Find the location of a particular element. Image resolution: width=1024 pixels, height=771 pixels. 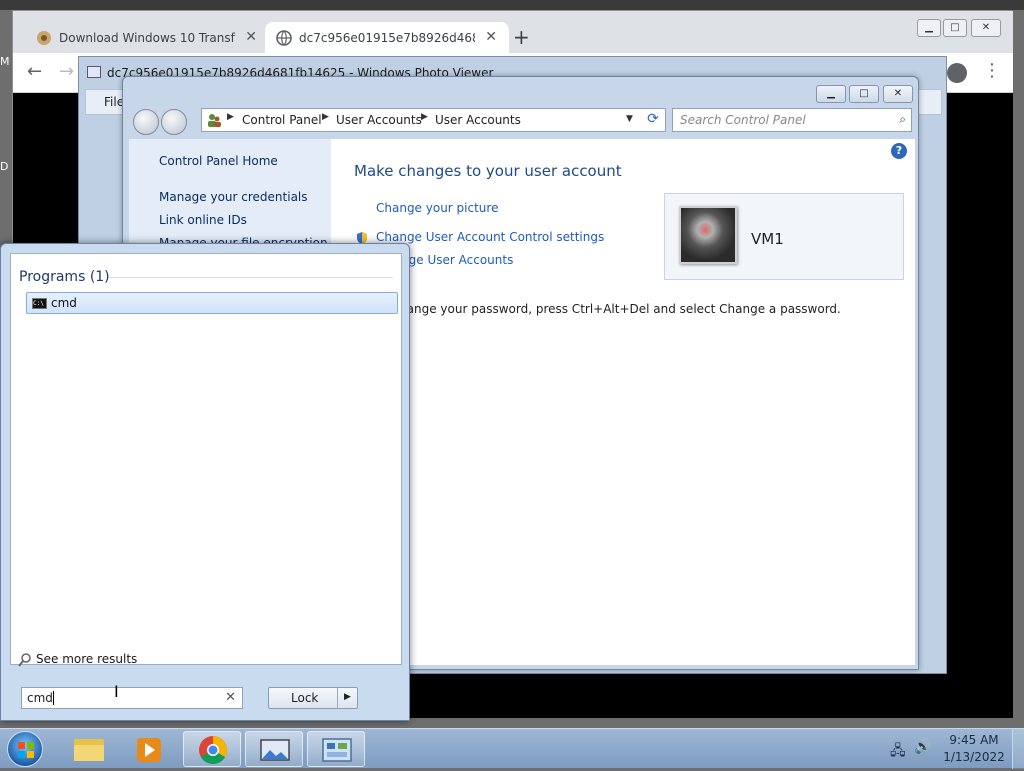

breadcrumb-user-accounts-current: User Accounts is located at coordinates (478, 120).